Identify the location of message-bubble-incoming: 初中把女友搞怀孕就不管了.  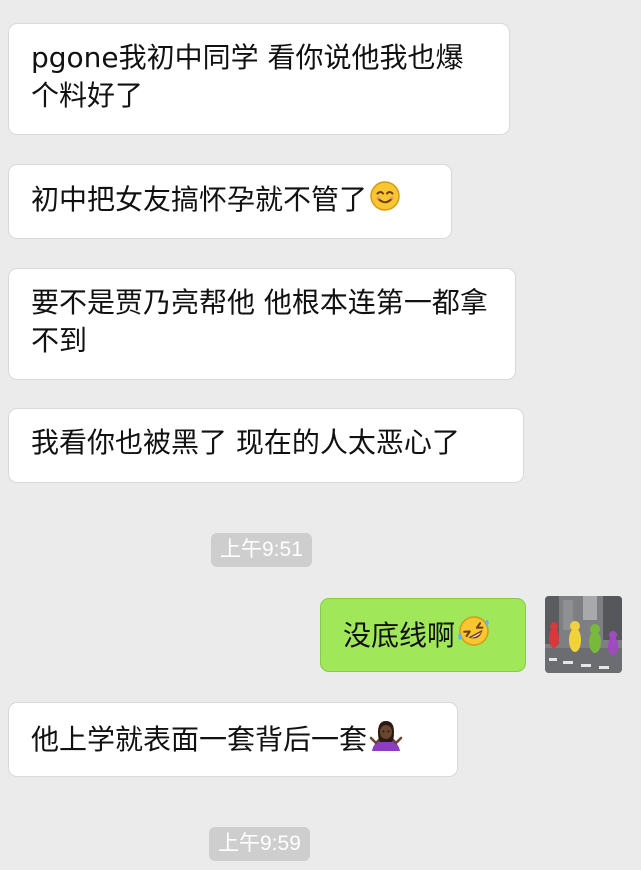
(230, 201).